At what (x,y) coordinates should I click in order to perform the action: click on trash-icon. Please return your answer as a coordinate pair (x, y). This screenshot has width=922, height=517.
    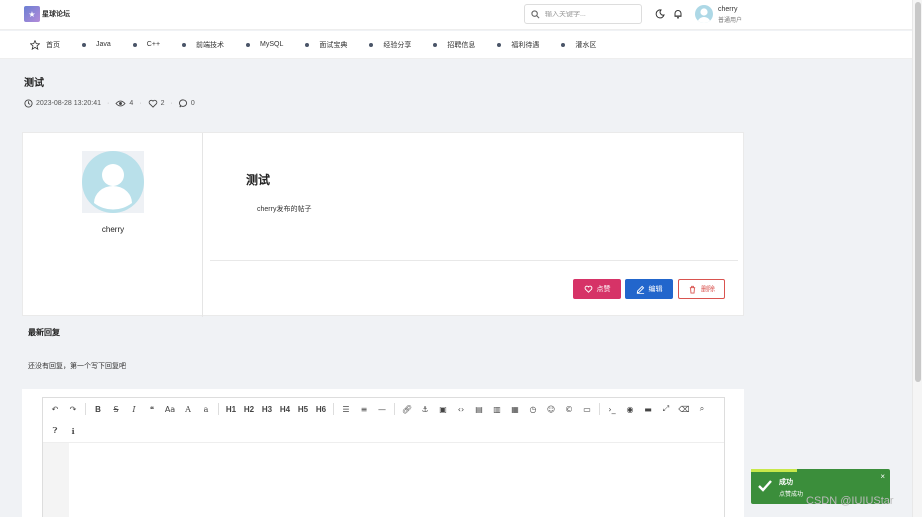
    Looking at the image, I should click on (692, 289).